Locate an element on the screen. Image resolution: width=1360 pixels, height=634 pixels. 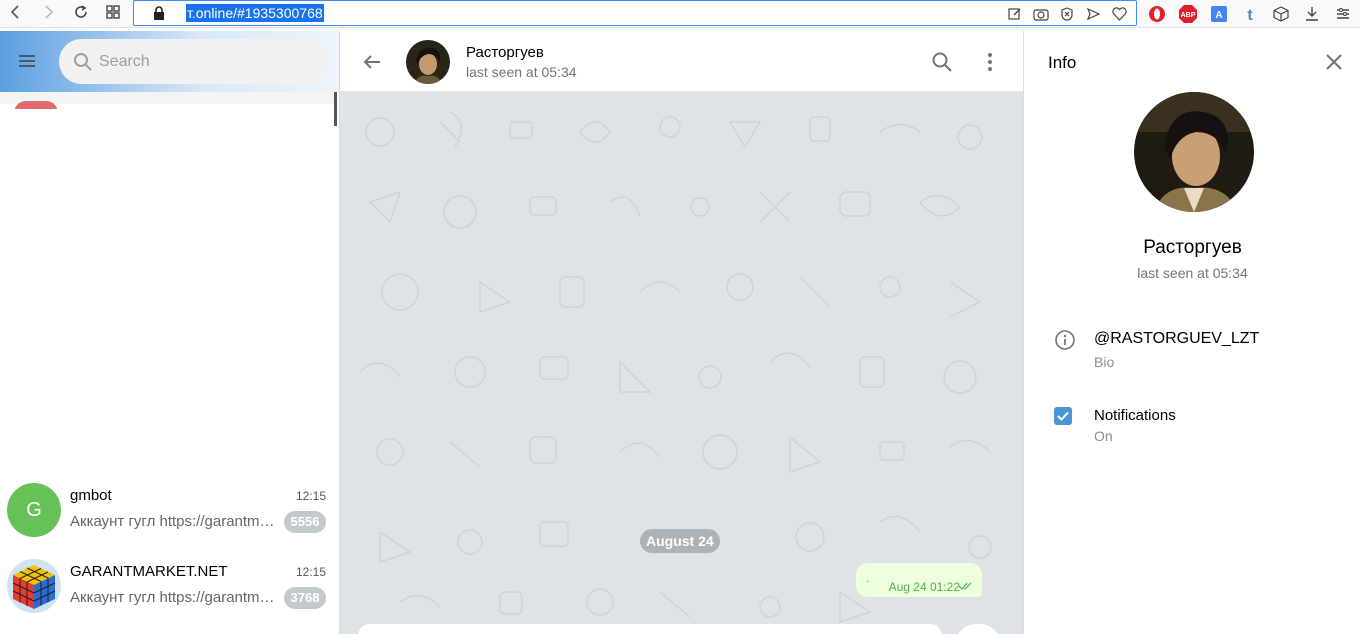
browser-toolbar: т.online/#1935300768 ABP A t is located at coordinates (680, 14).